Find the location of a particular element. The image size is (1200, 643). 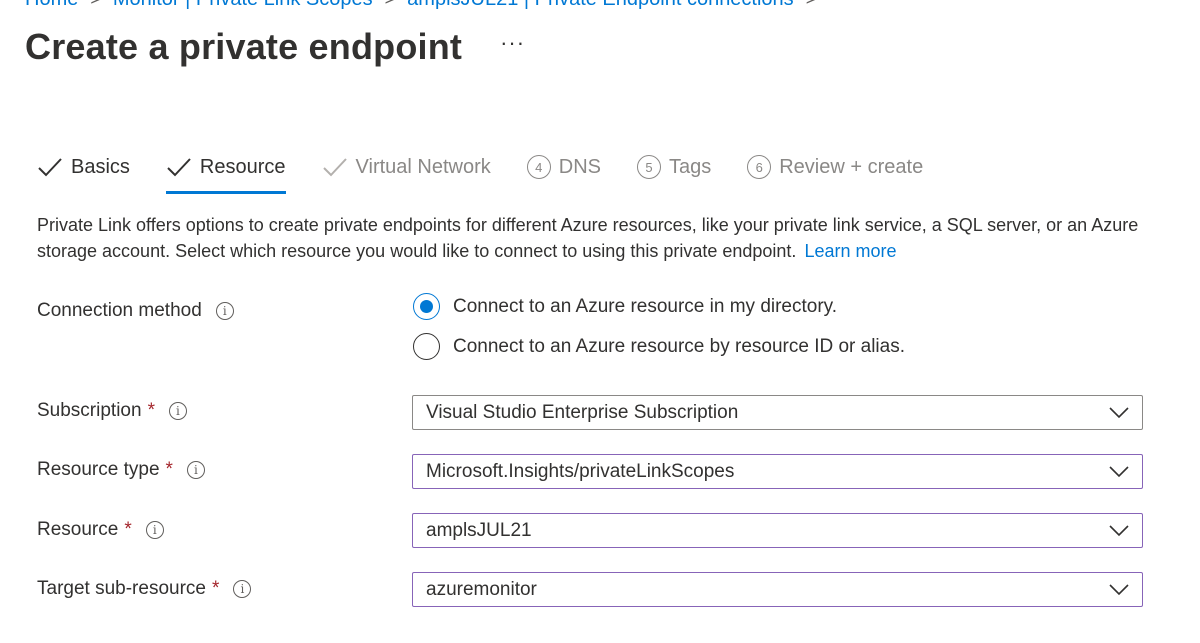

tab-label: DNS is located at coordinates (579, 166).